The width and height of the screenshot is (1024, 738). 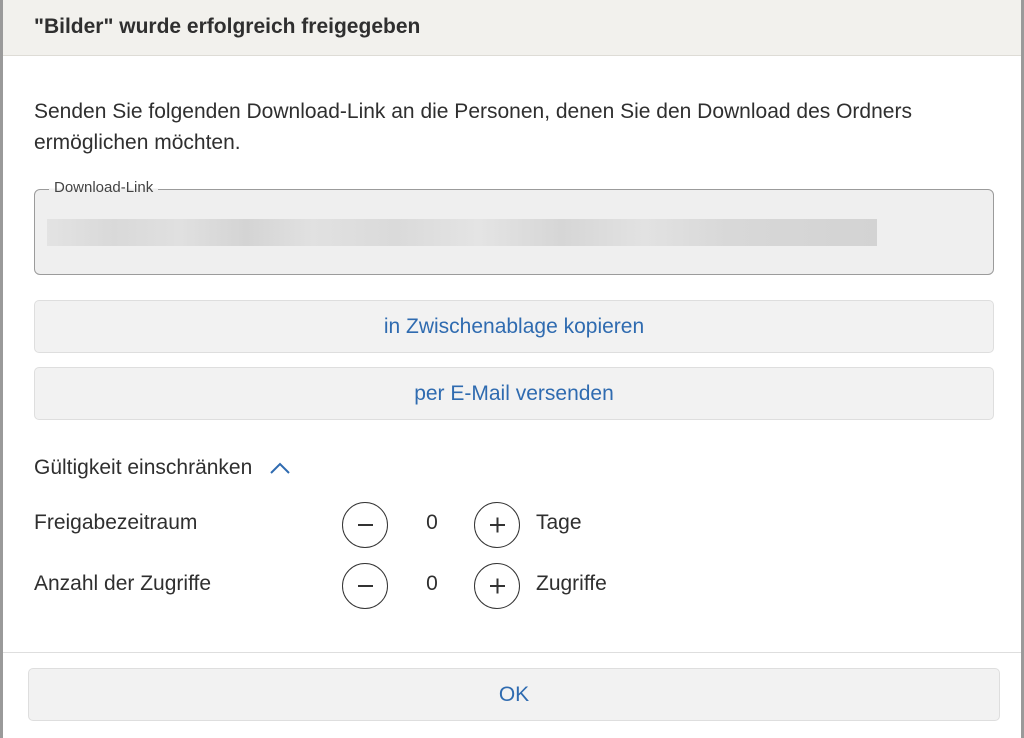 I want to click on chevron-up-icon, so click(x=280, y=468).